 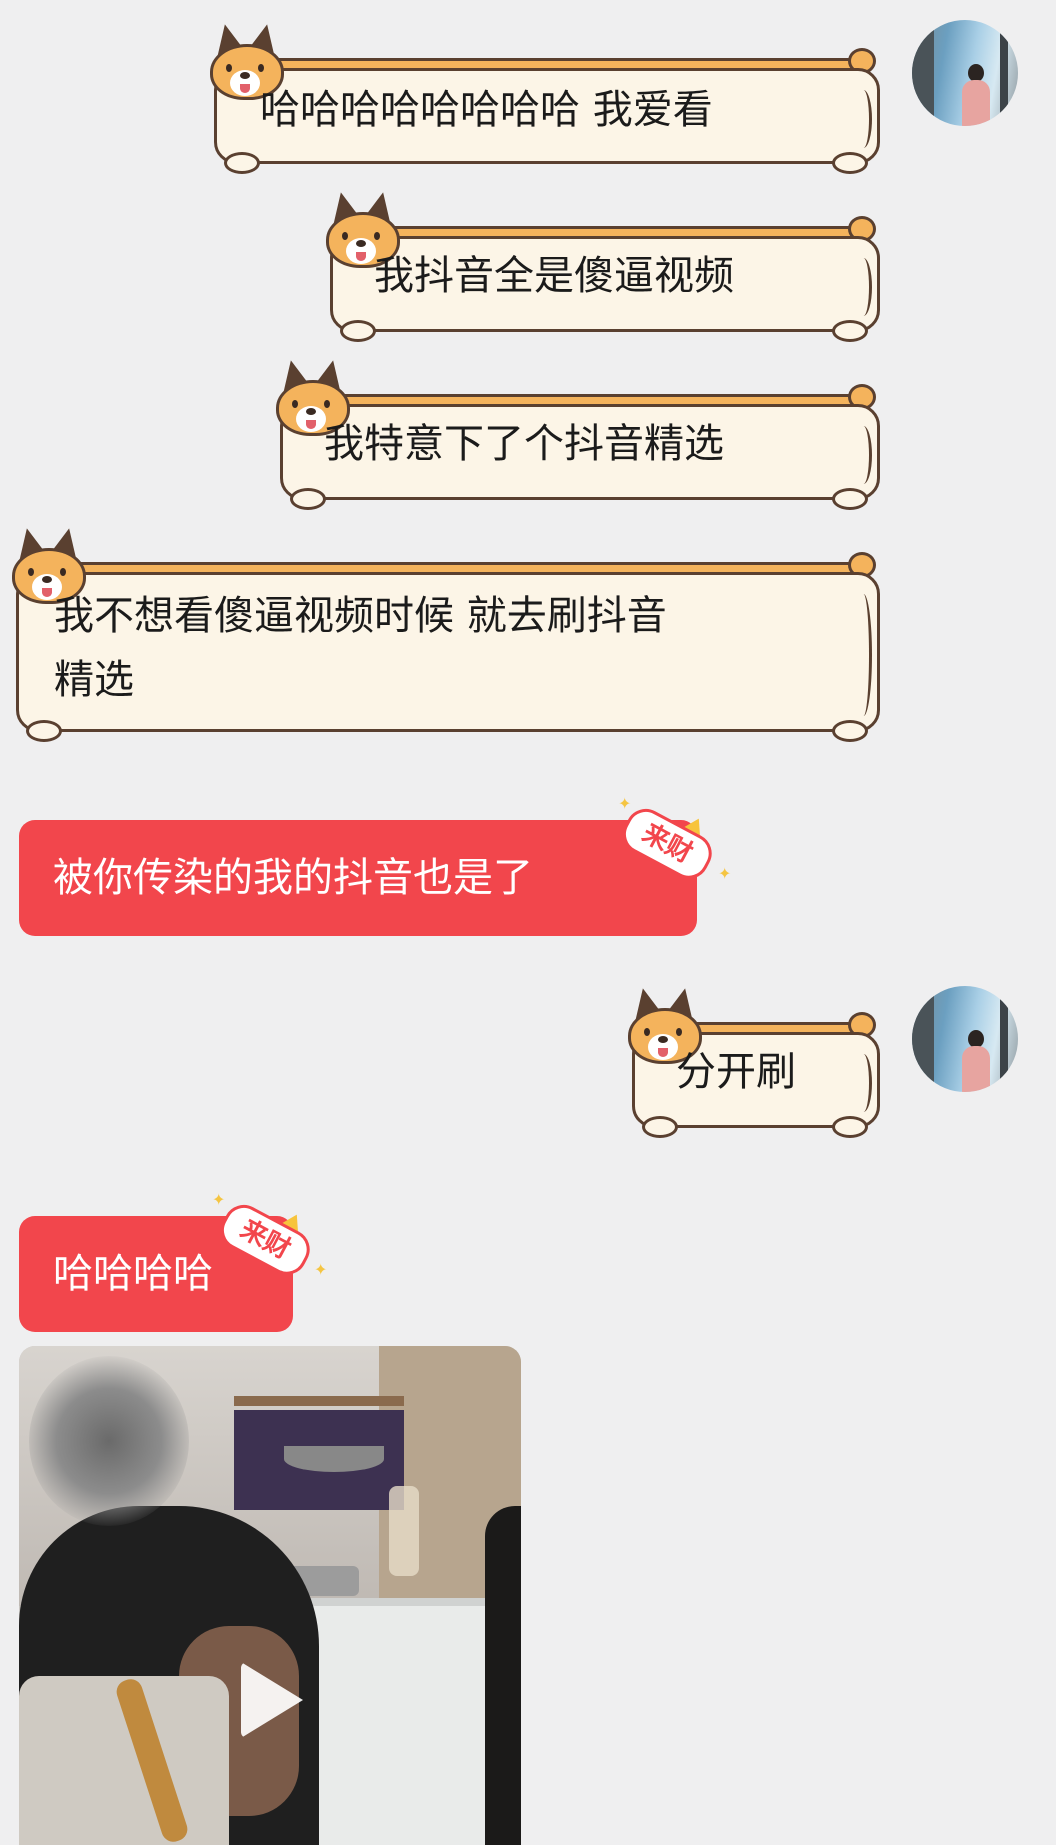 What do you see at coordinates (360, 648) in the screenshot?
I see `message-text: 我不想看傻逼视频时候 就去刷抖音 精选` at bounding box center [360, 648].